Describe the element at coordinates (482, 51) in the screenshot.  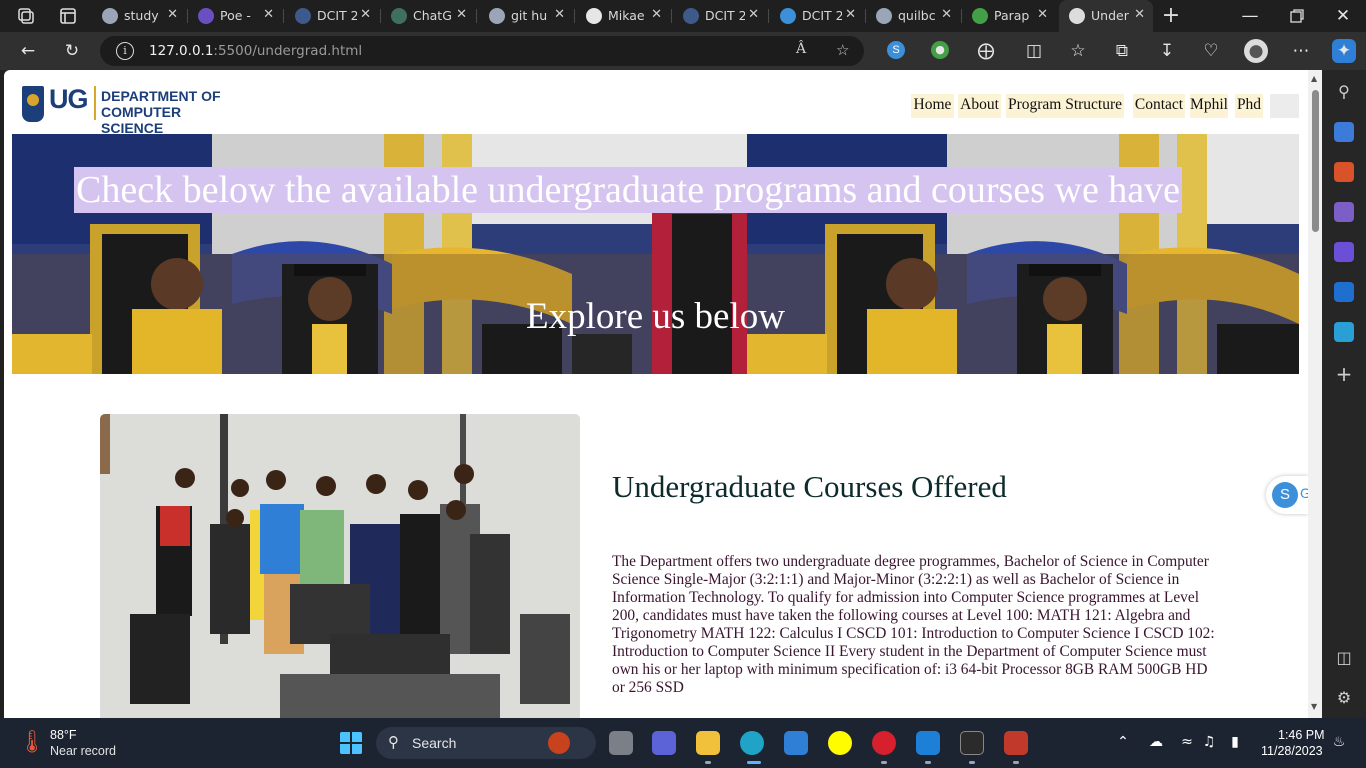
I see `address-bar: i 127.0.0.1:5500/undergrad.html Â ☆` at that location.